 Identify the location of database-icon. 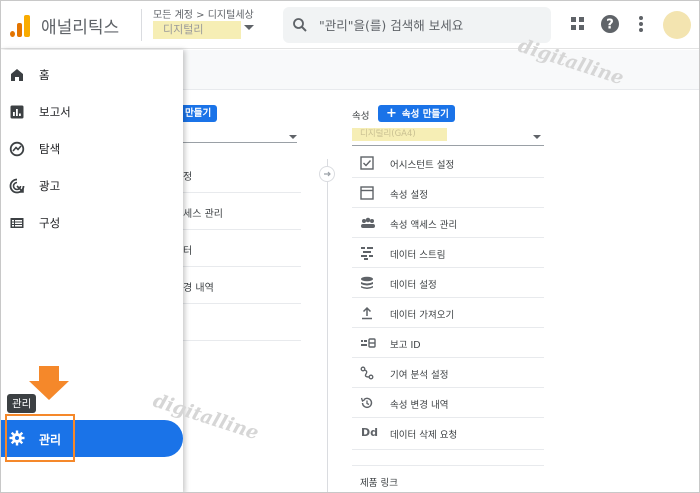
(367, 282).